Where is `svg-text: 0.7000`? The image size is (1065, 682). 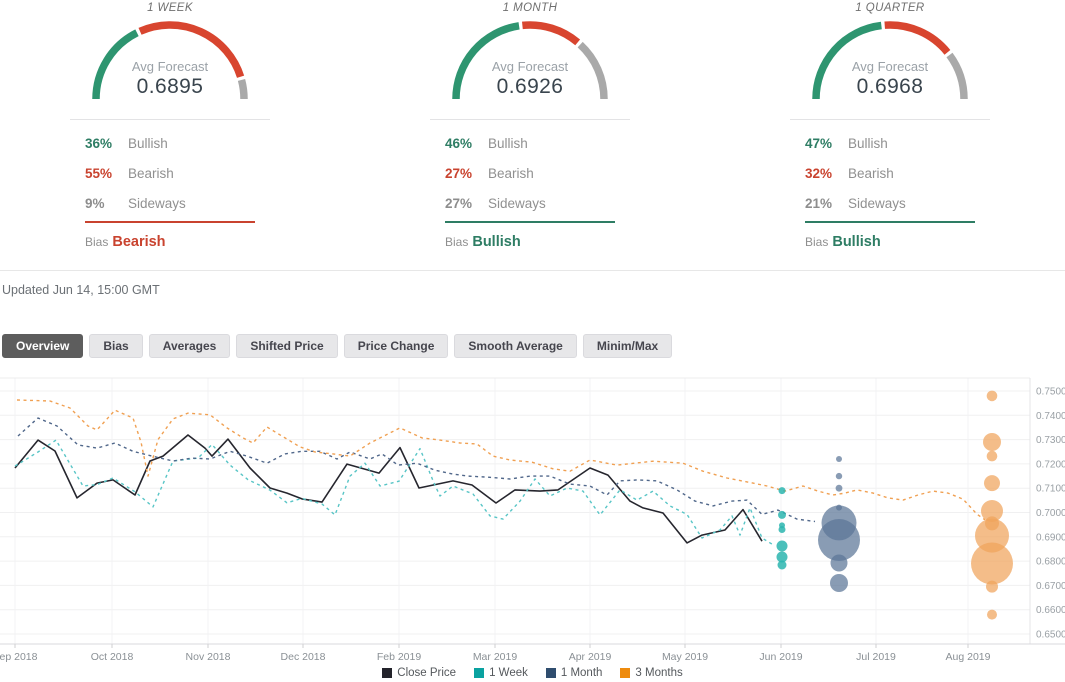
svg-text: 0.7000 is located at coordinates (1050, 513).